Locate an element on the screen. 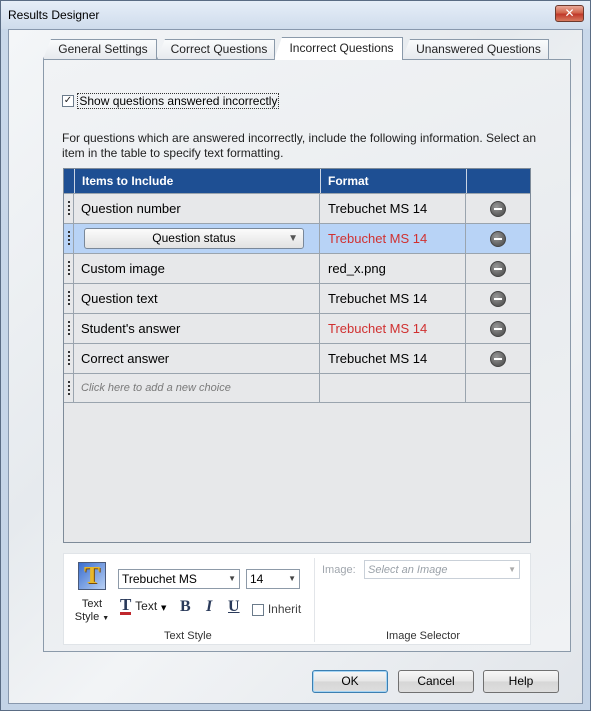 This screenshot has height=711, width=591. inherit-checkbox-row: Inherit is located at coordinates (276, 609).